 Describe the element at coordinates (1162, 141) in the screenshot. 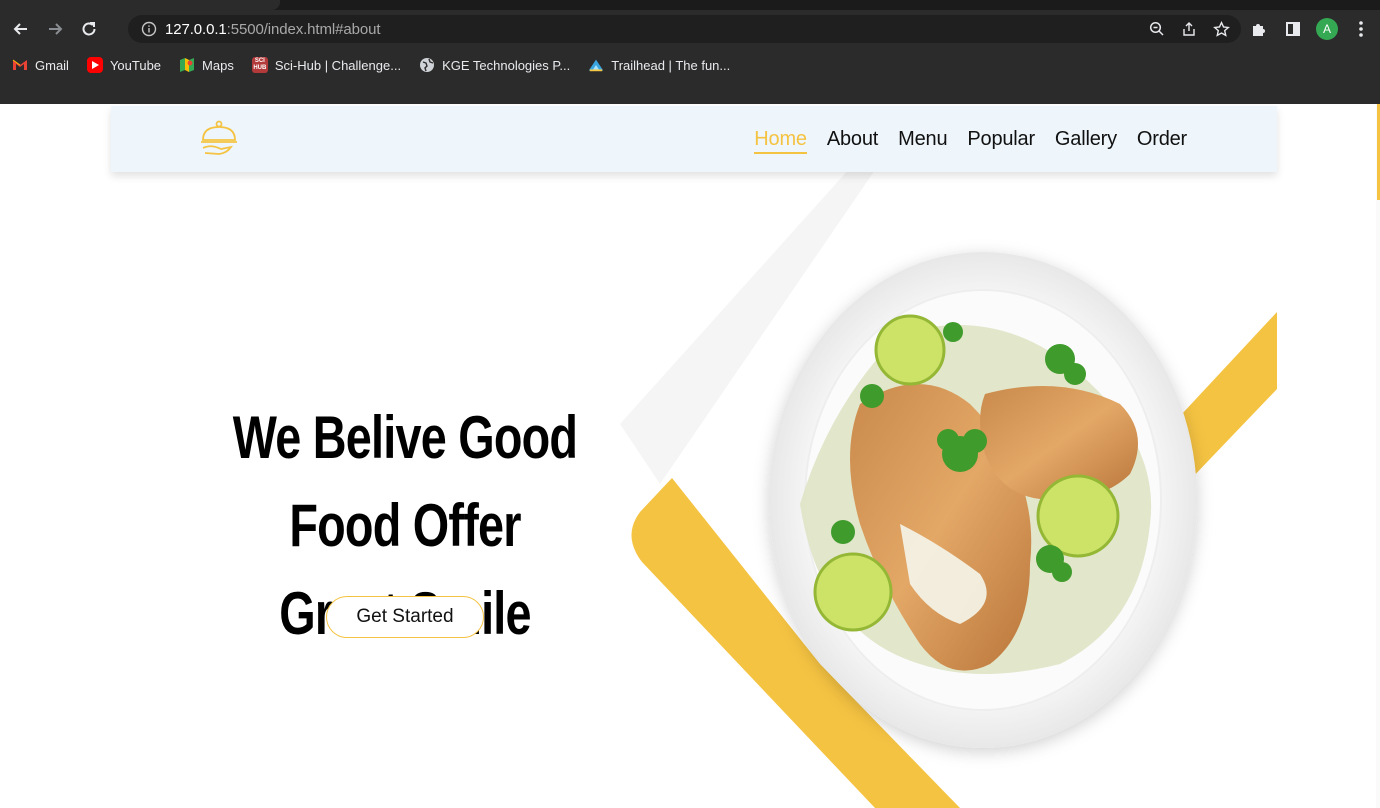

I see `nav-order-link: Order` at that location.